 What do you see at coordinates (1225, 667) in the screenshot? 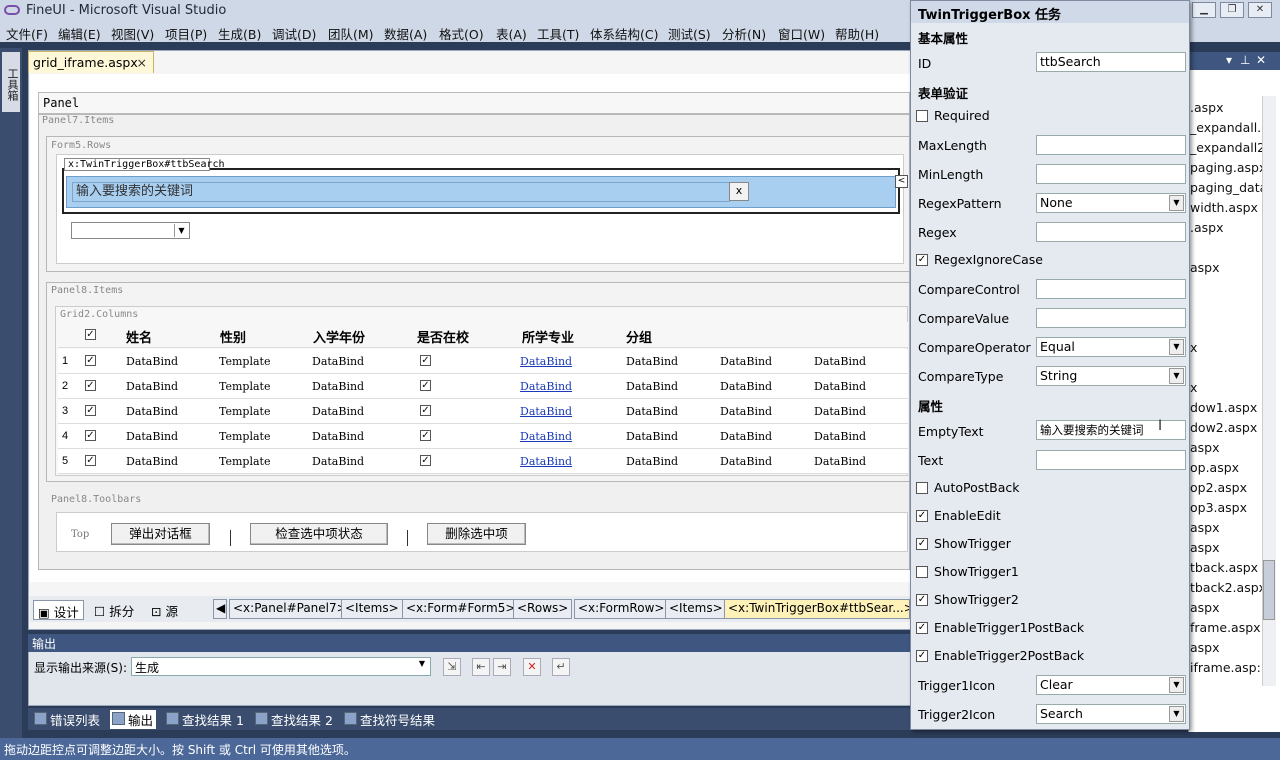
I see `solution-item: iframe.asp:` at bounding box center [1225, 667].